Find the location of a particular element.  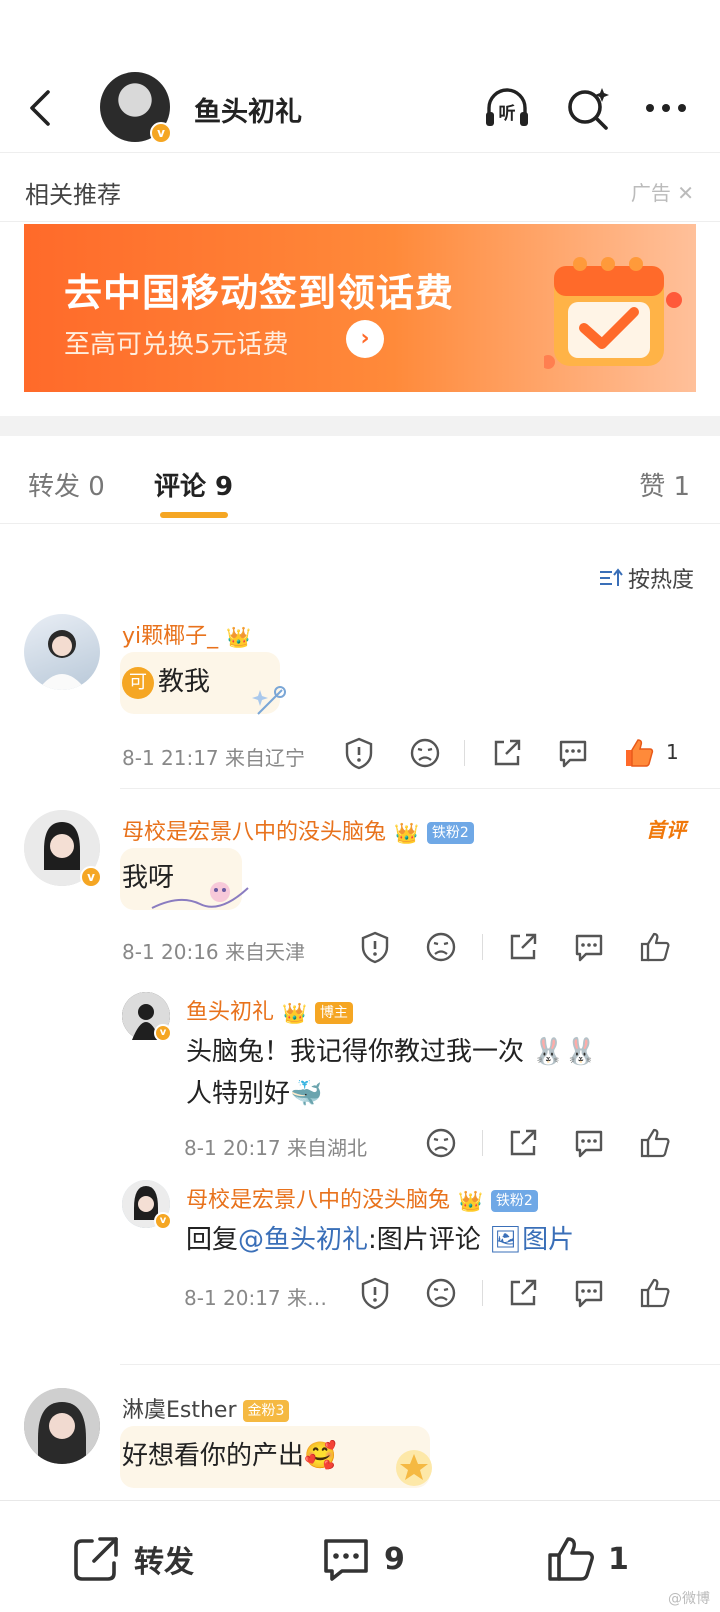

tab-comment: 评论 9 is located at coordinates (193, 484).